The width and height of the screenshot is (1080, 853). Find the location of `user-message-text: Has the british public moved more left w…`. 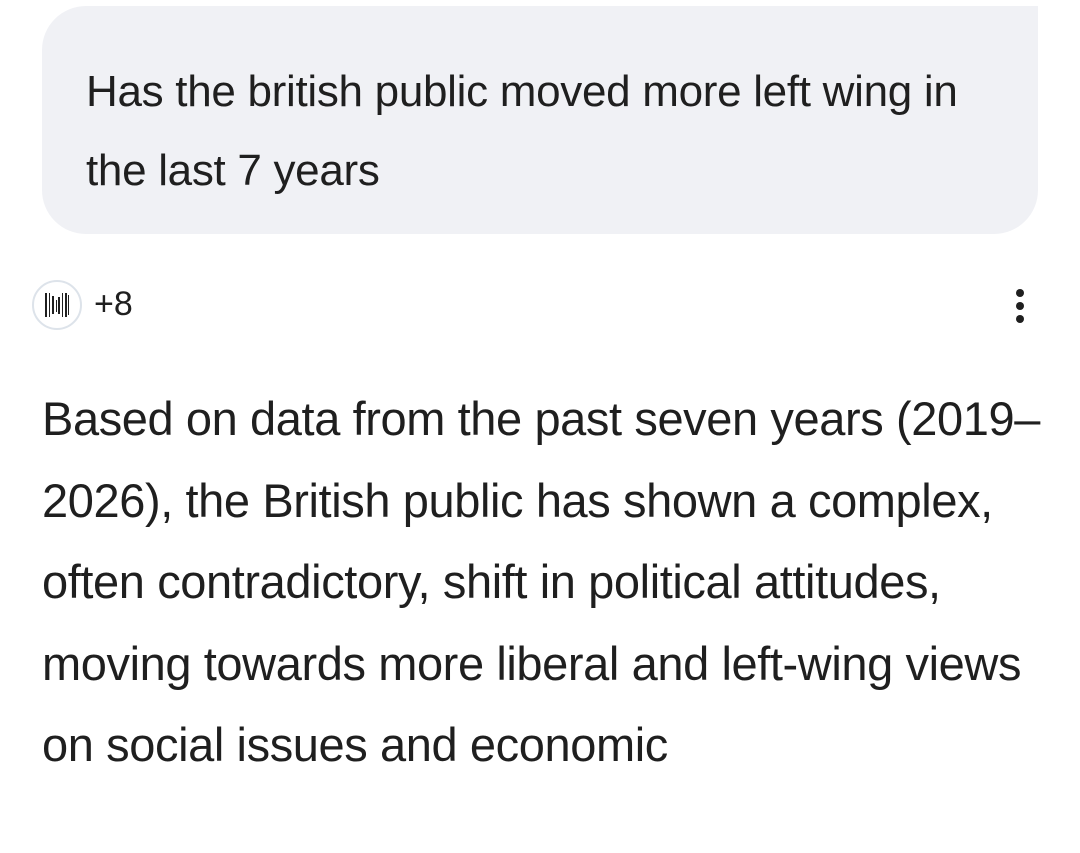

user-message-text: Has the british public moved more left w… is located at coordinates (522, 131).